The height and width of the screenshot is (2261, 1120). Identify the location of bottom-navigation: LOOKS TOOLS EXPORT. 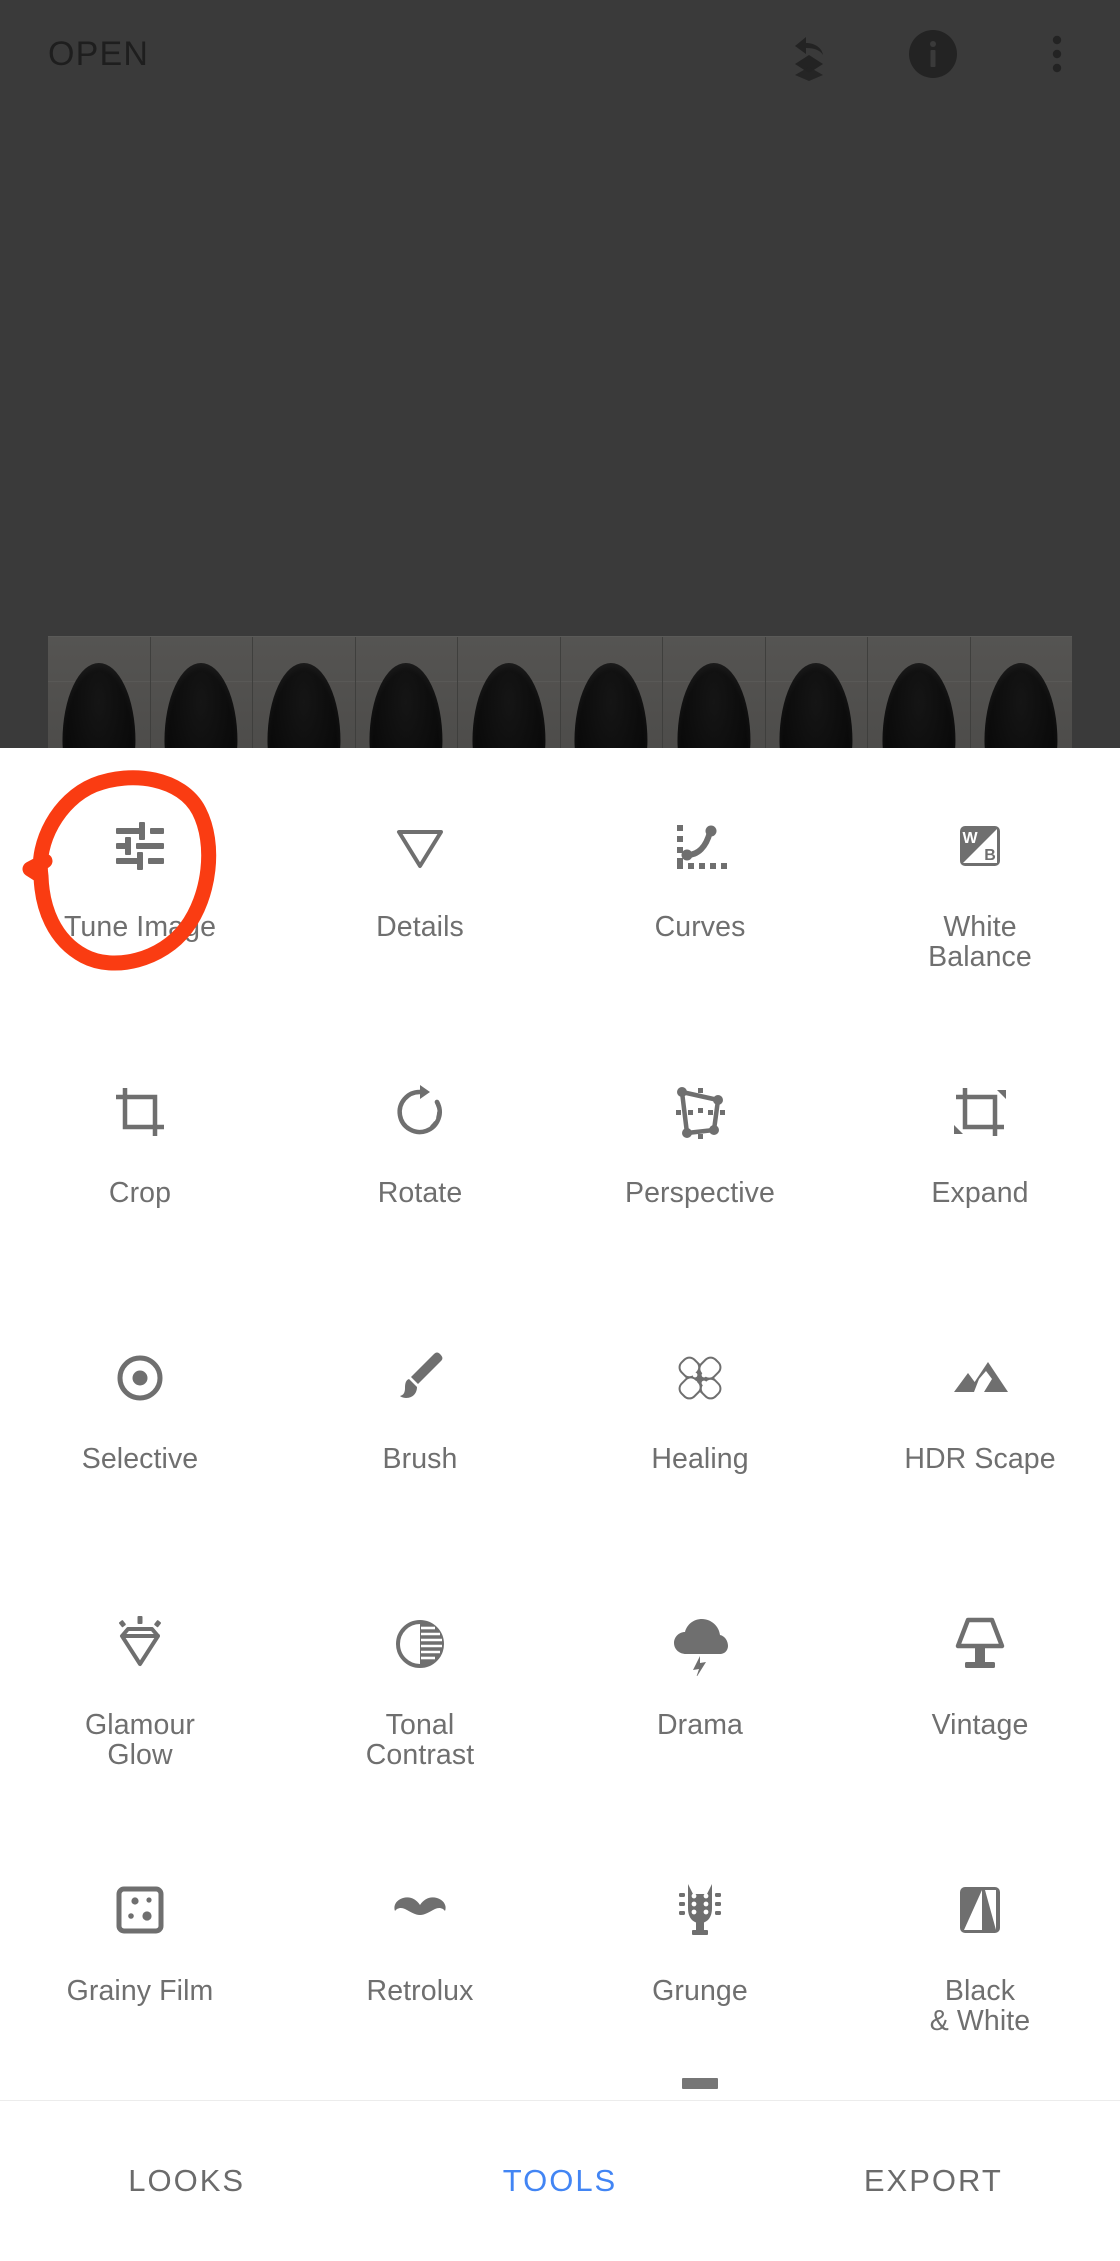
(560, 2180).